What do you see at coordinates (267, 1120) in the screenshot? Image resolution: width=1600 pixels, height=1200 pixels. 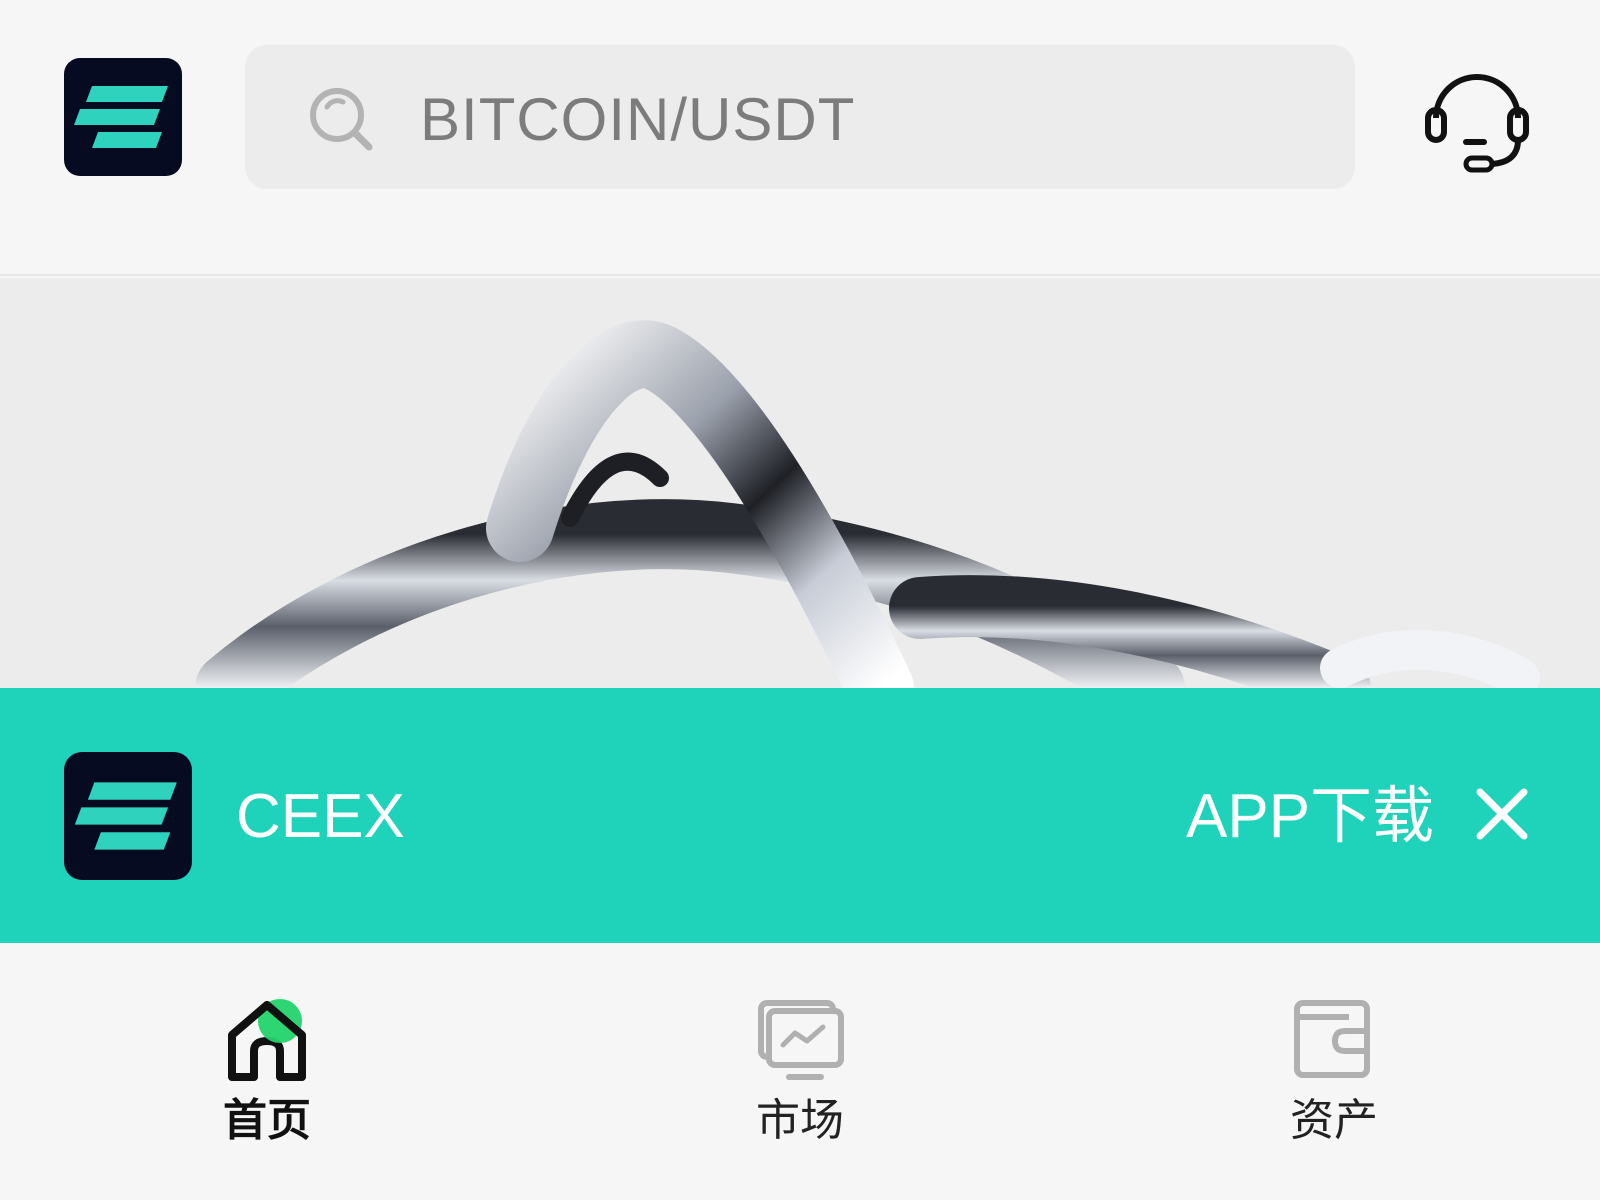 I see `nav-label-home: 首页` at bounding box center [267, 1120].